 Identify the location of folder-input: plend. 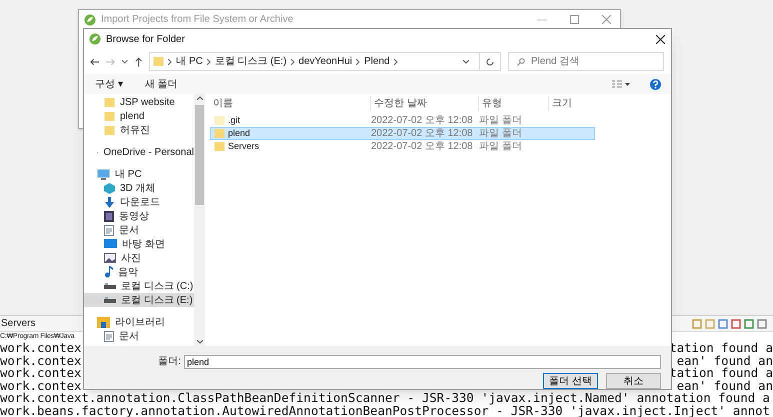
(422, 361).